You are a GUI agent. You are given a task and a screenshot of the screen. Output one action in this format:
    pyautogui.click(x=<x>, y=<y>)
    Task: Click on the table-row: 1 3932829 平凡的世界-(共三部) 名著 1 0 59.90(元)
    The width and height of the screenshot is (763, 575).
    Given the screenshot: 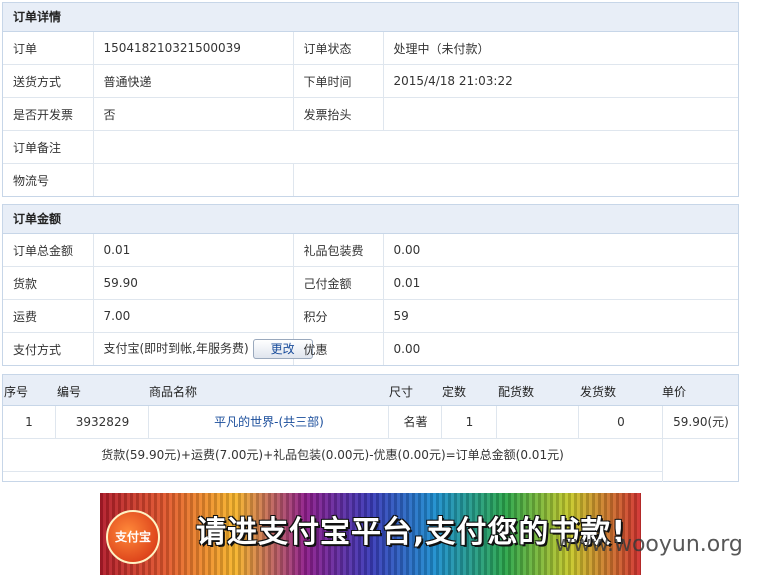 What is the action you would take?
    pyautogui.click(x=370, y=422)
    